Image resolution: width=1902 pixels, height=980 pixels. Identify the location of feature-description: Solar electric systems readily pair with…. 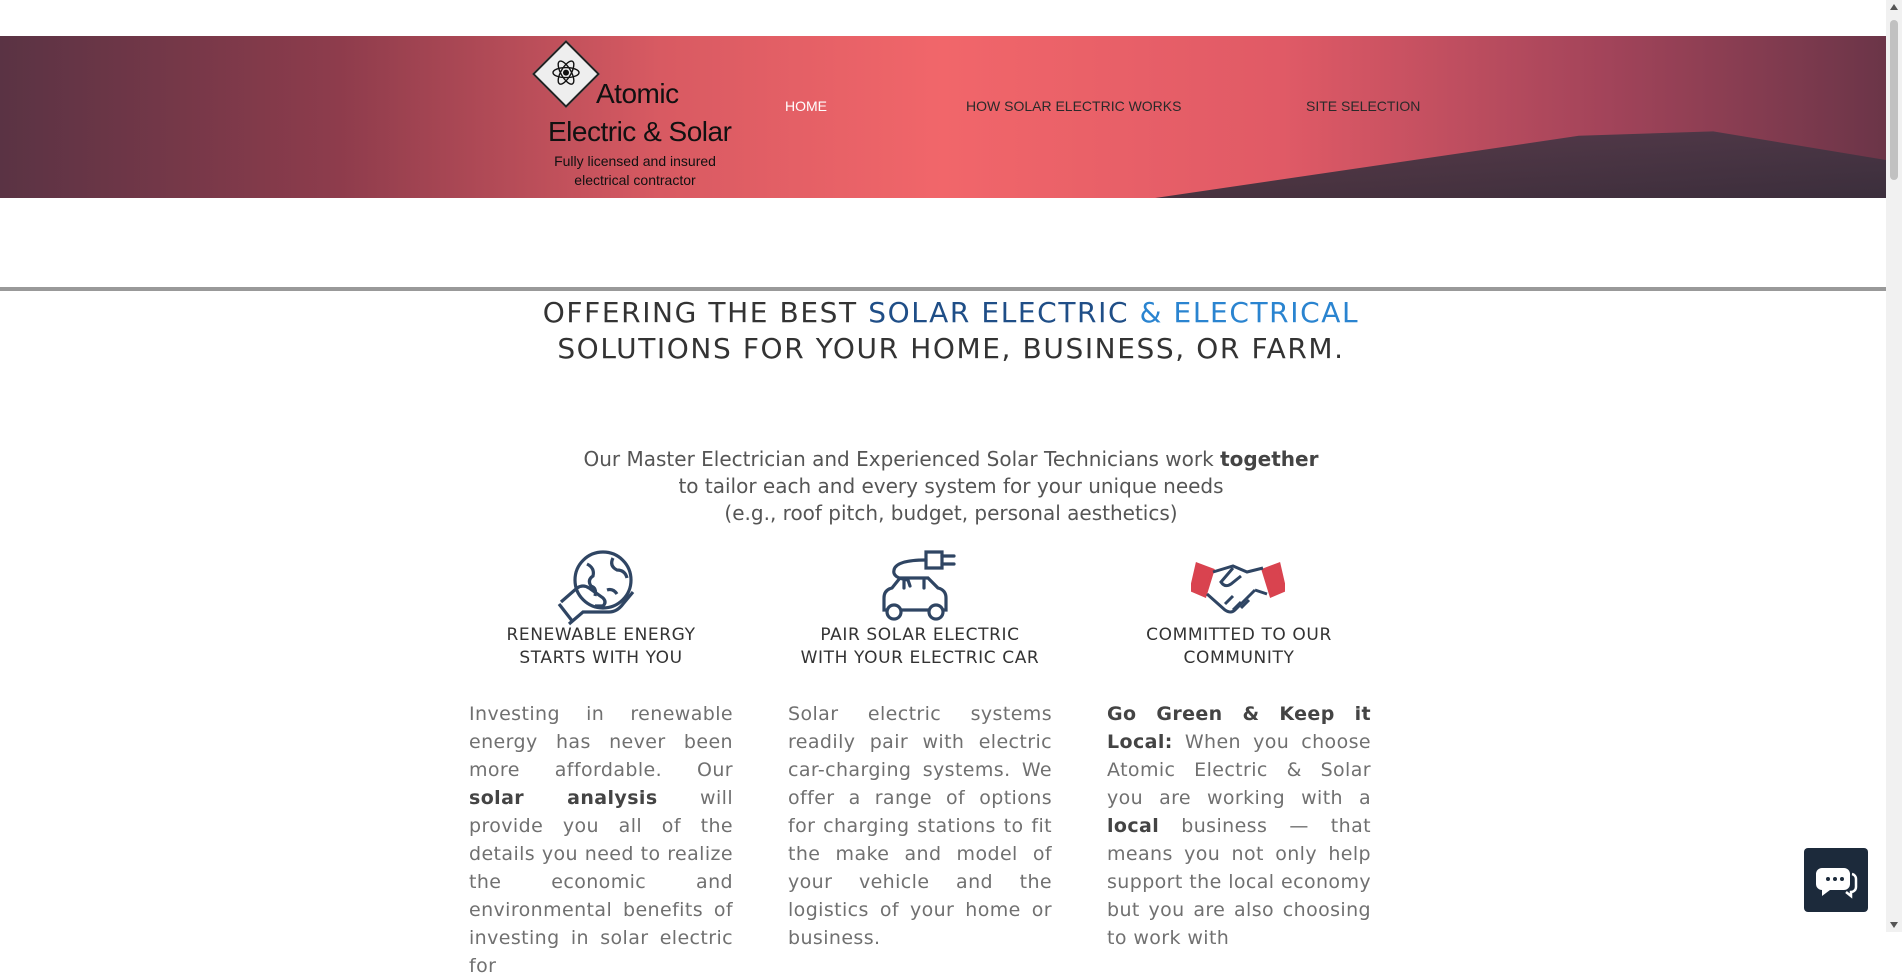
(920, 826).